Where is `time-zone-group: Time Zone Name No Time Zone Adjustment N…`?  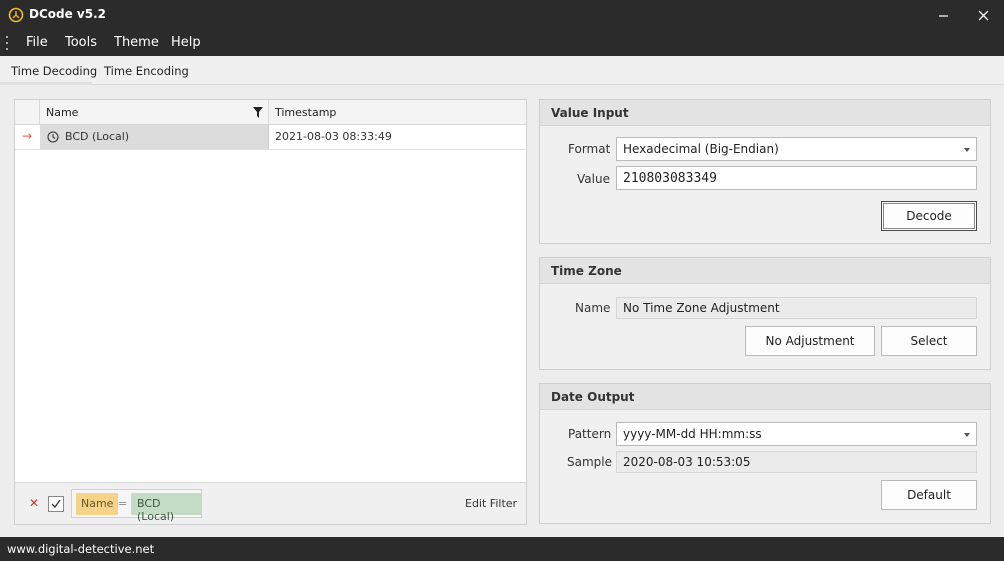 time-zone-group: Time Zone Name No Time Zone Adjustment N… is located at coordinates (765, 313).